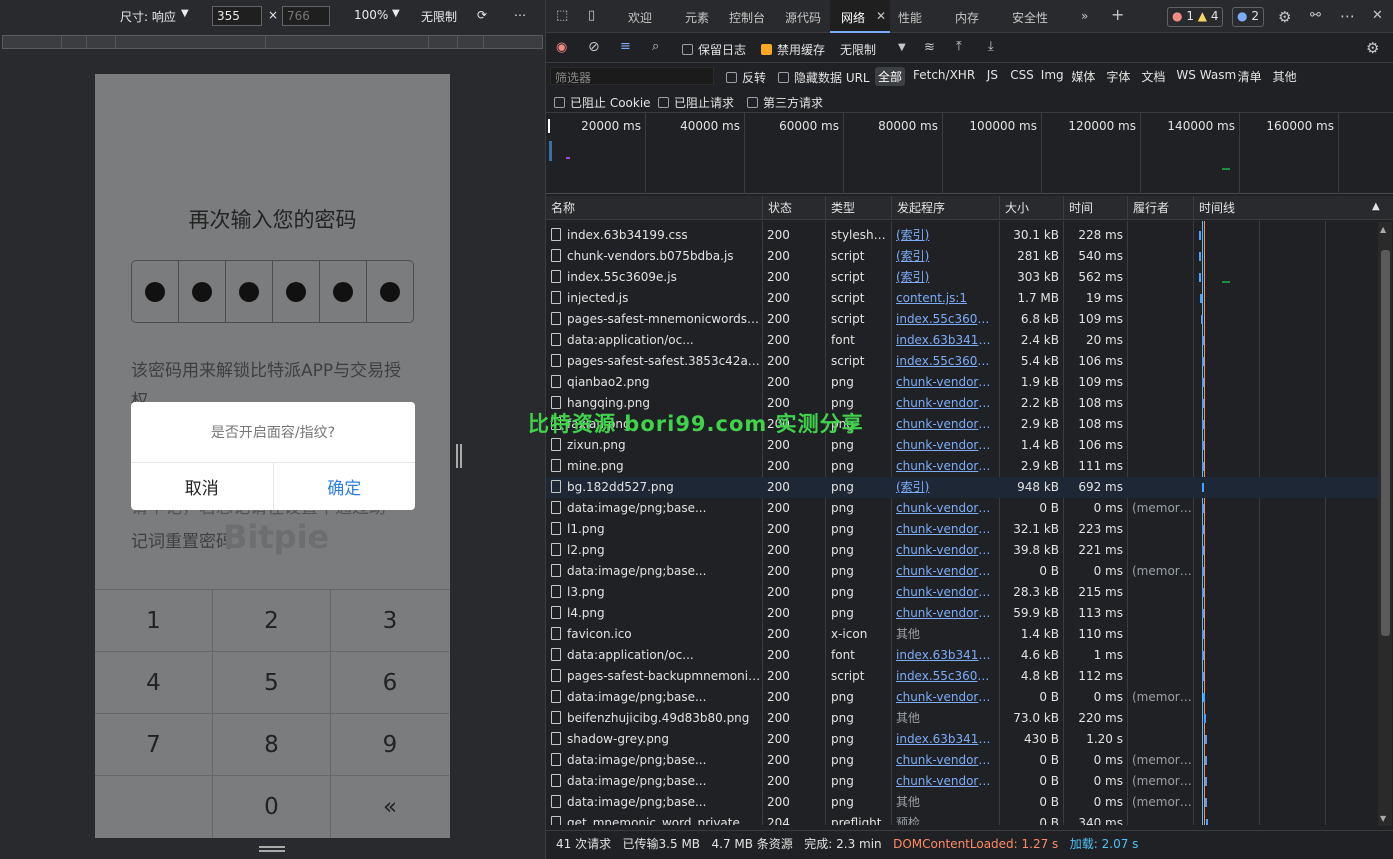  I want to click on record-icon: ◉, so click(561, 47).